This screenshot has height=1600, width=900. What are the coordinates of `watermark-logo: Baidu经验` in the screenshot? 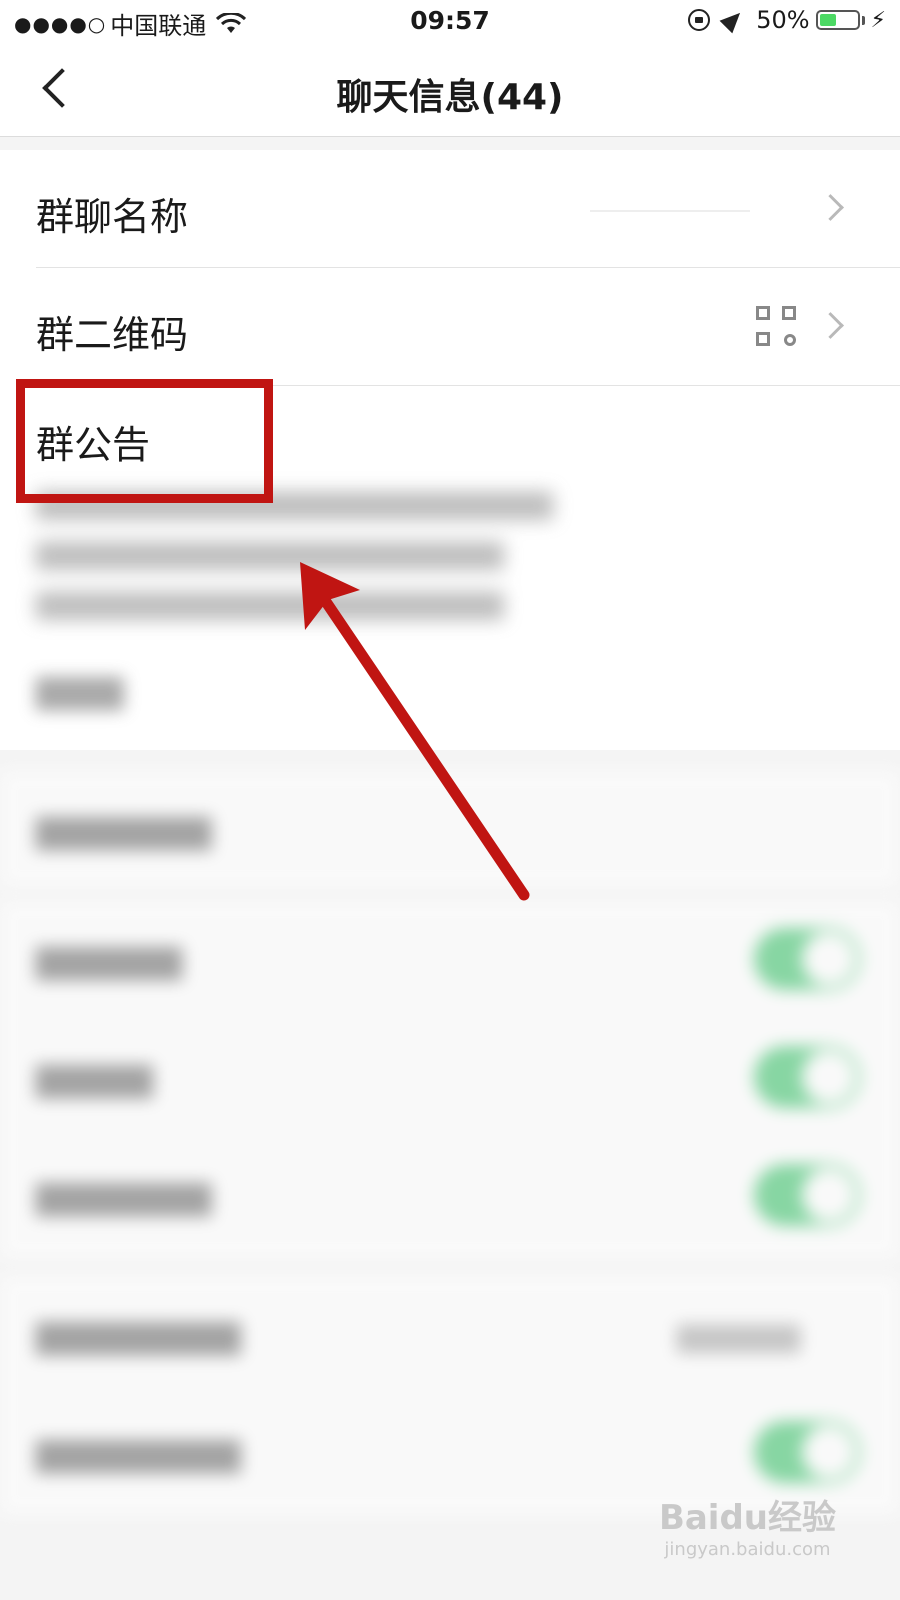 It's located at (747, 1518).